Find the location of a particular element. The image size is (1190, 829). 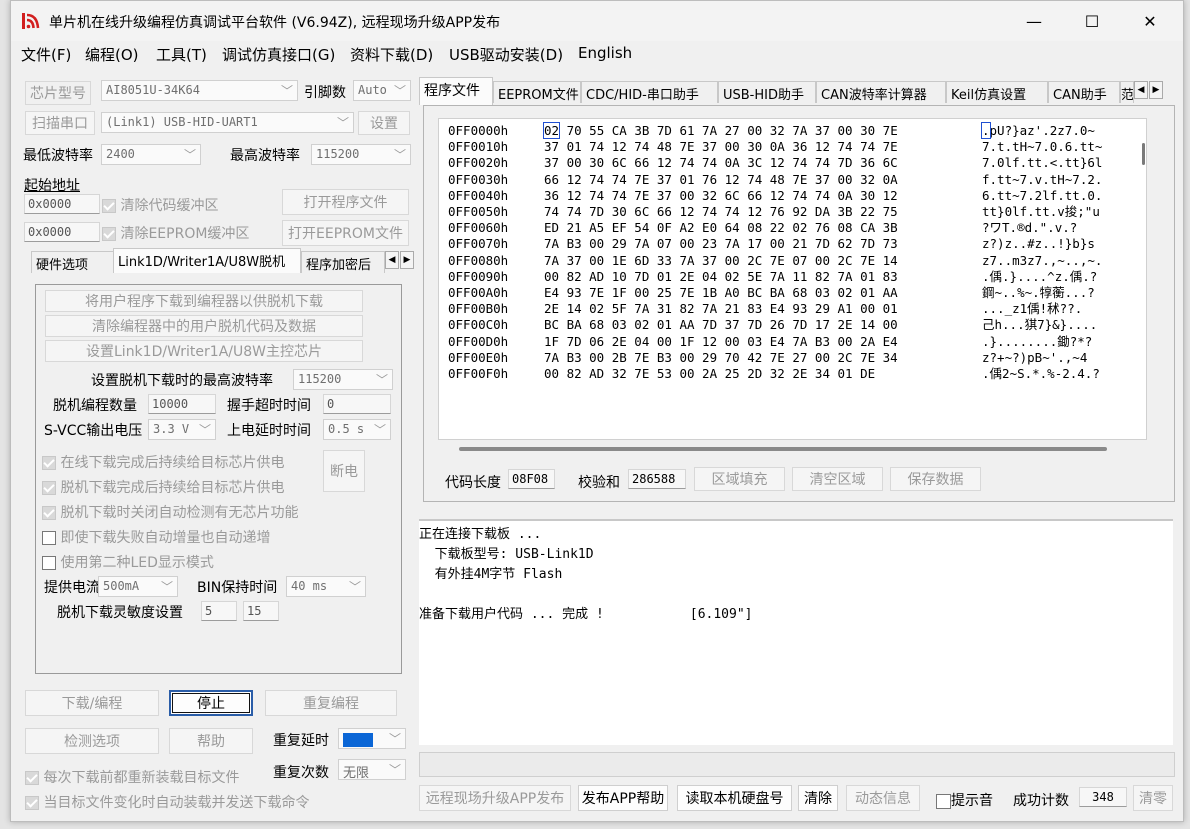

menu-usb-driver: USB驱动安装(D) is located at coordinates (506, 54).